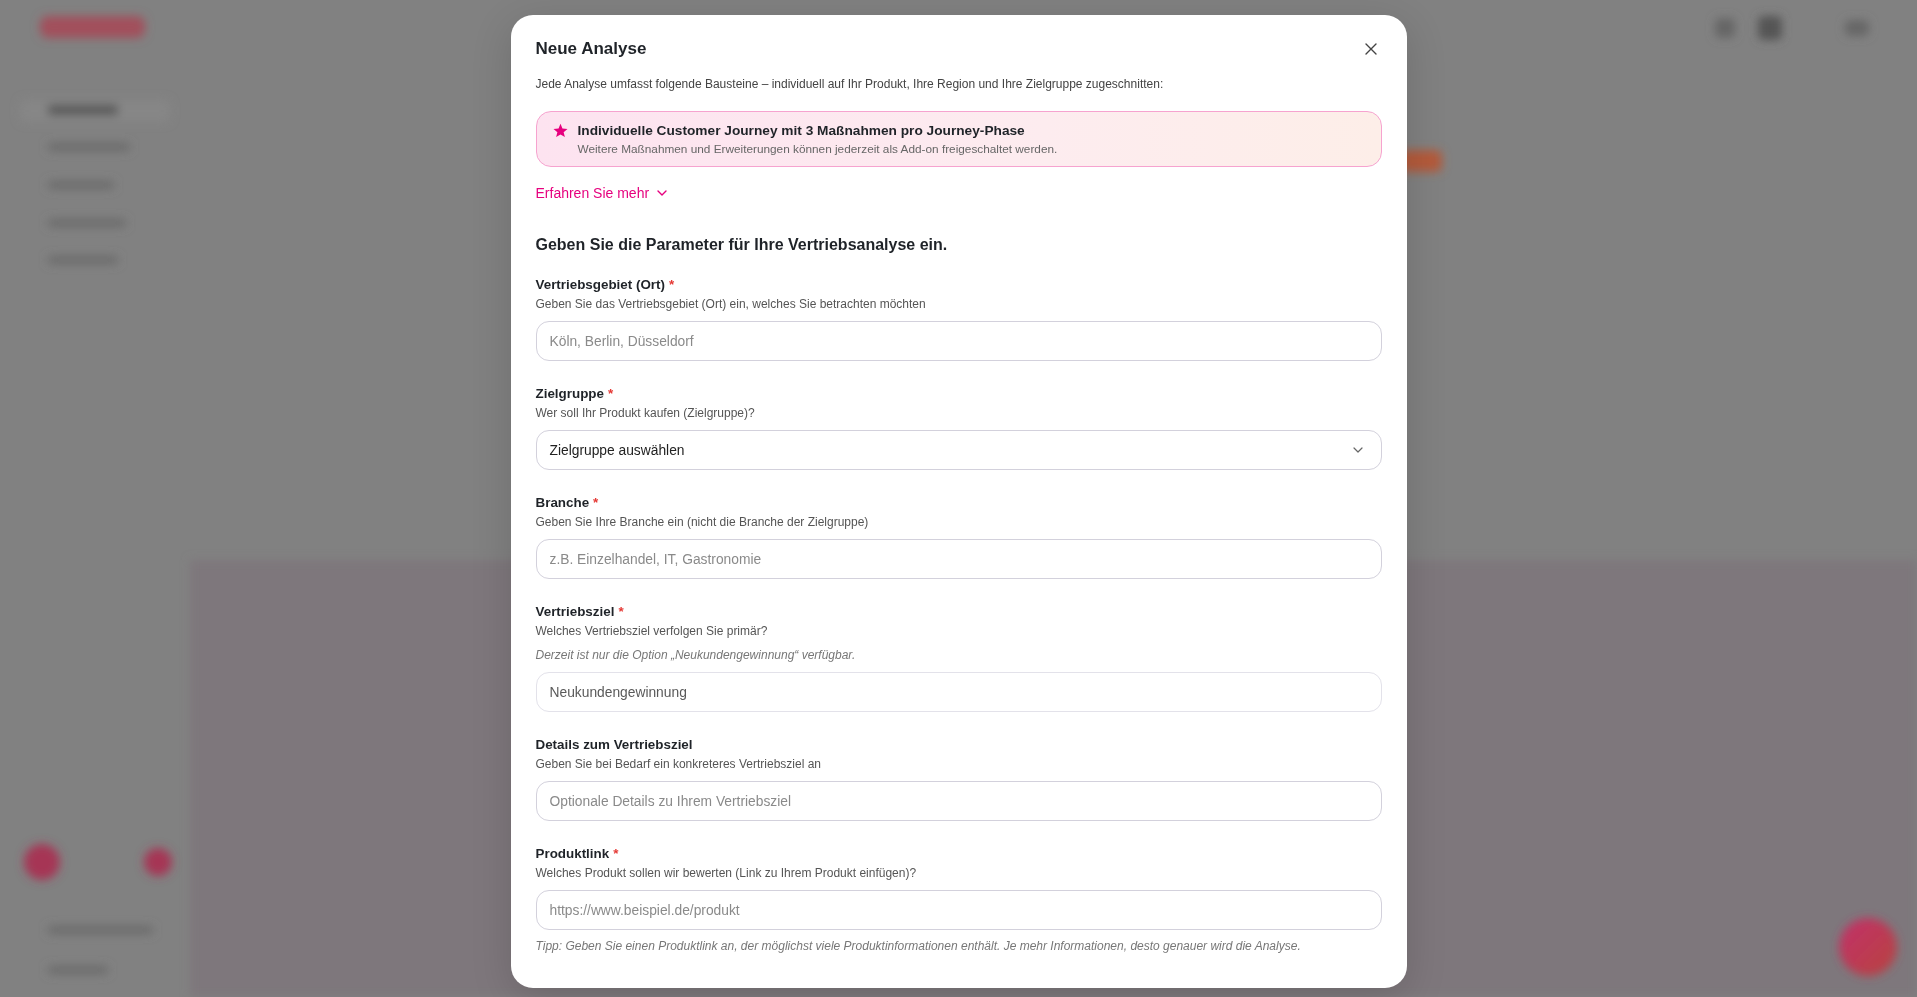 This screenshot has height=997, width=1917. Describe the element at coordinates (958, 910) in the screenshot. I see `text-input-field: https://www.beispiel.de/produkt` at that location.